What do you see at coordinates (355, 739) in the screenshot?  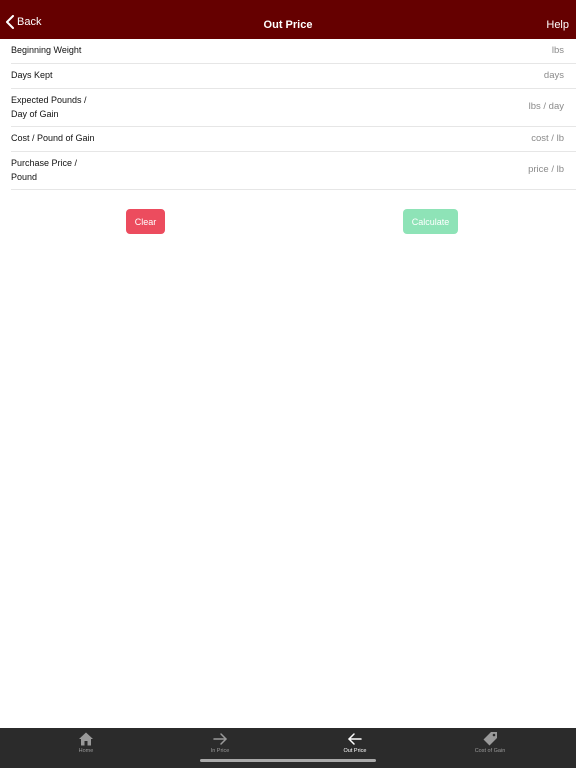 I see `arrow-left-icon` at bounding box center [355, 739].